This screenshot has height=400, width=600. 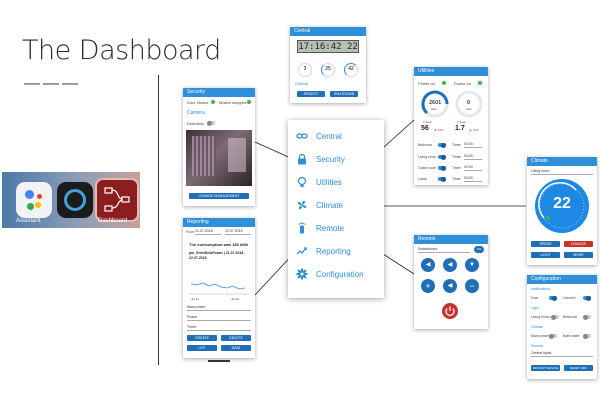 I want to click on gauge-3: 42, so click(x=351, y=70).